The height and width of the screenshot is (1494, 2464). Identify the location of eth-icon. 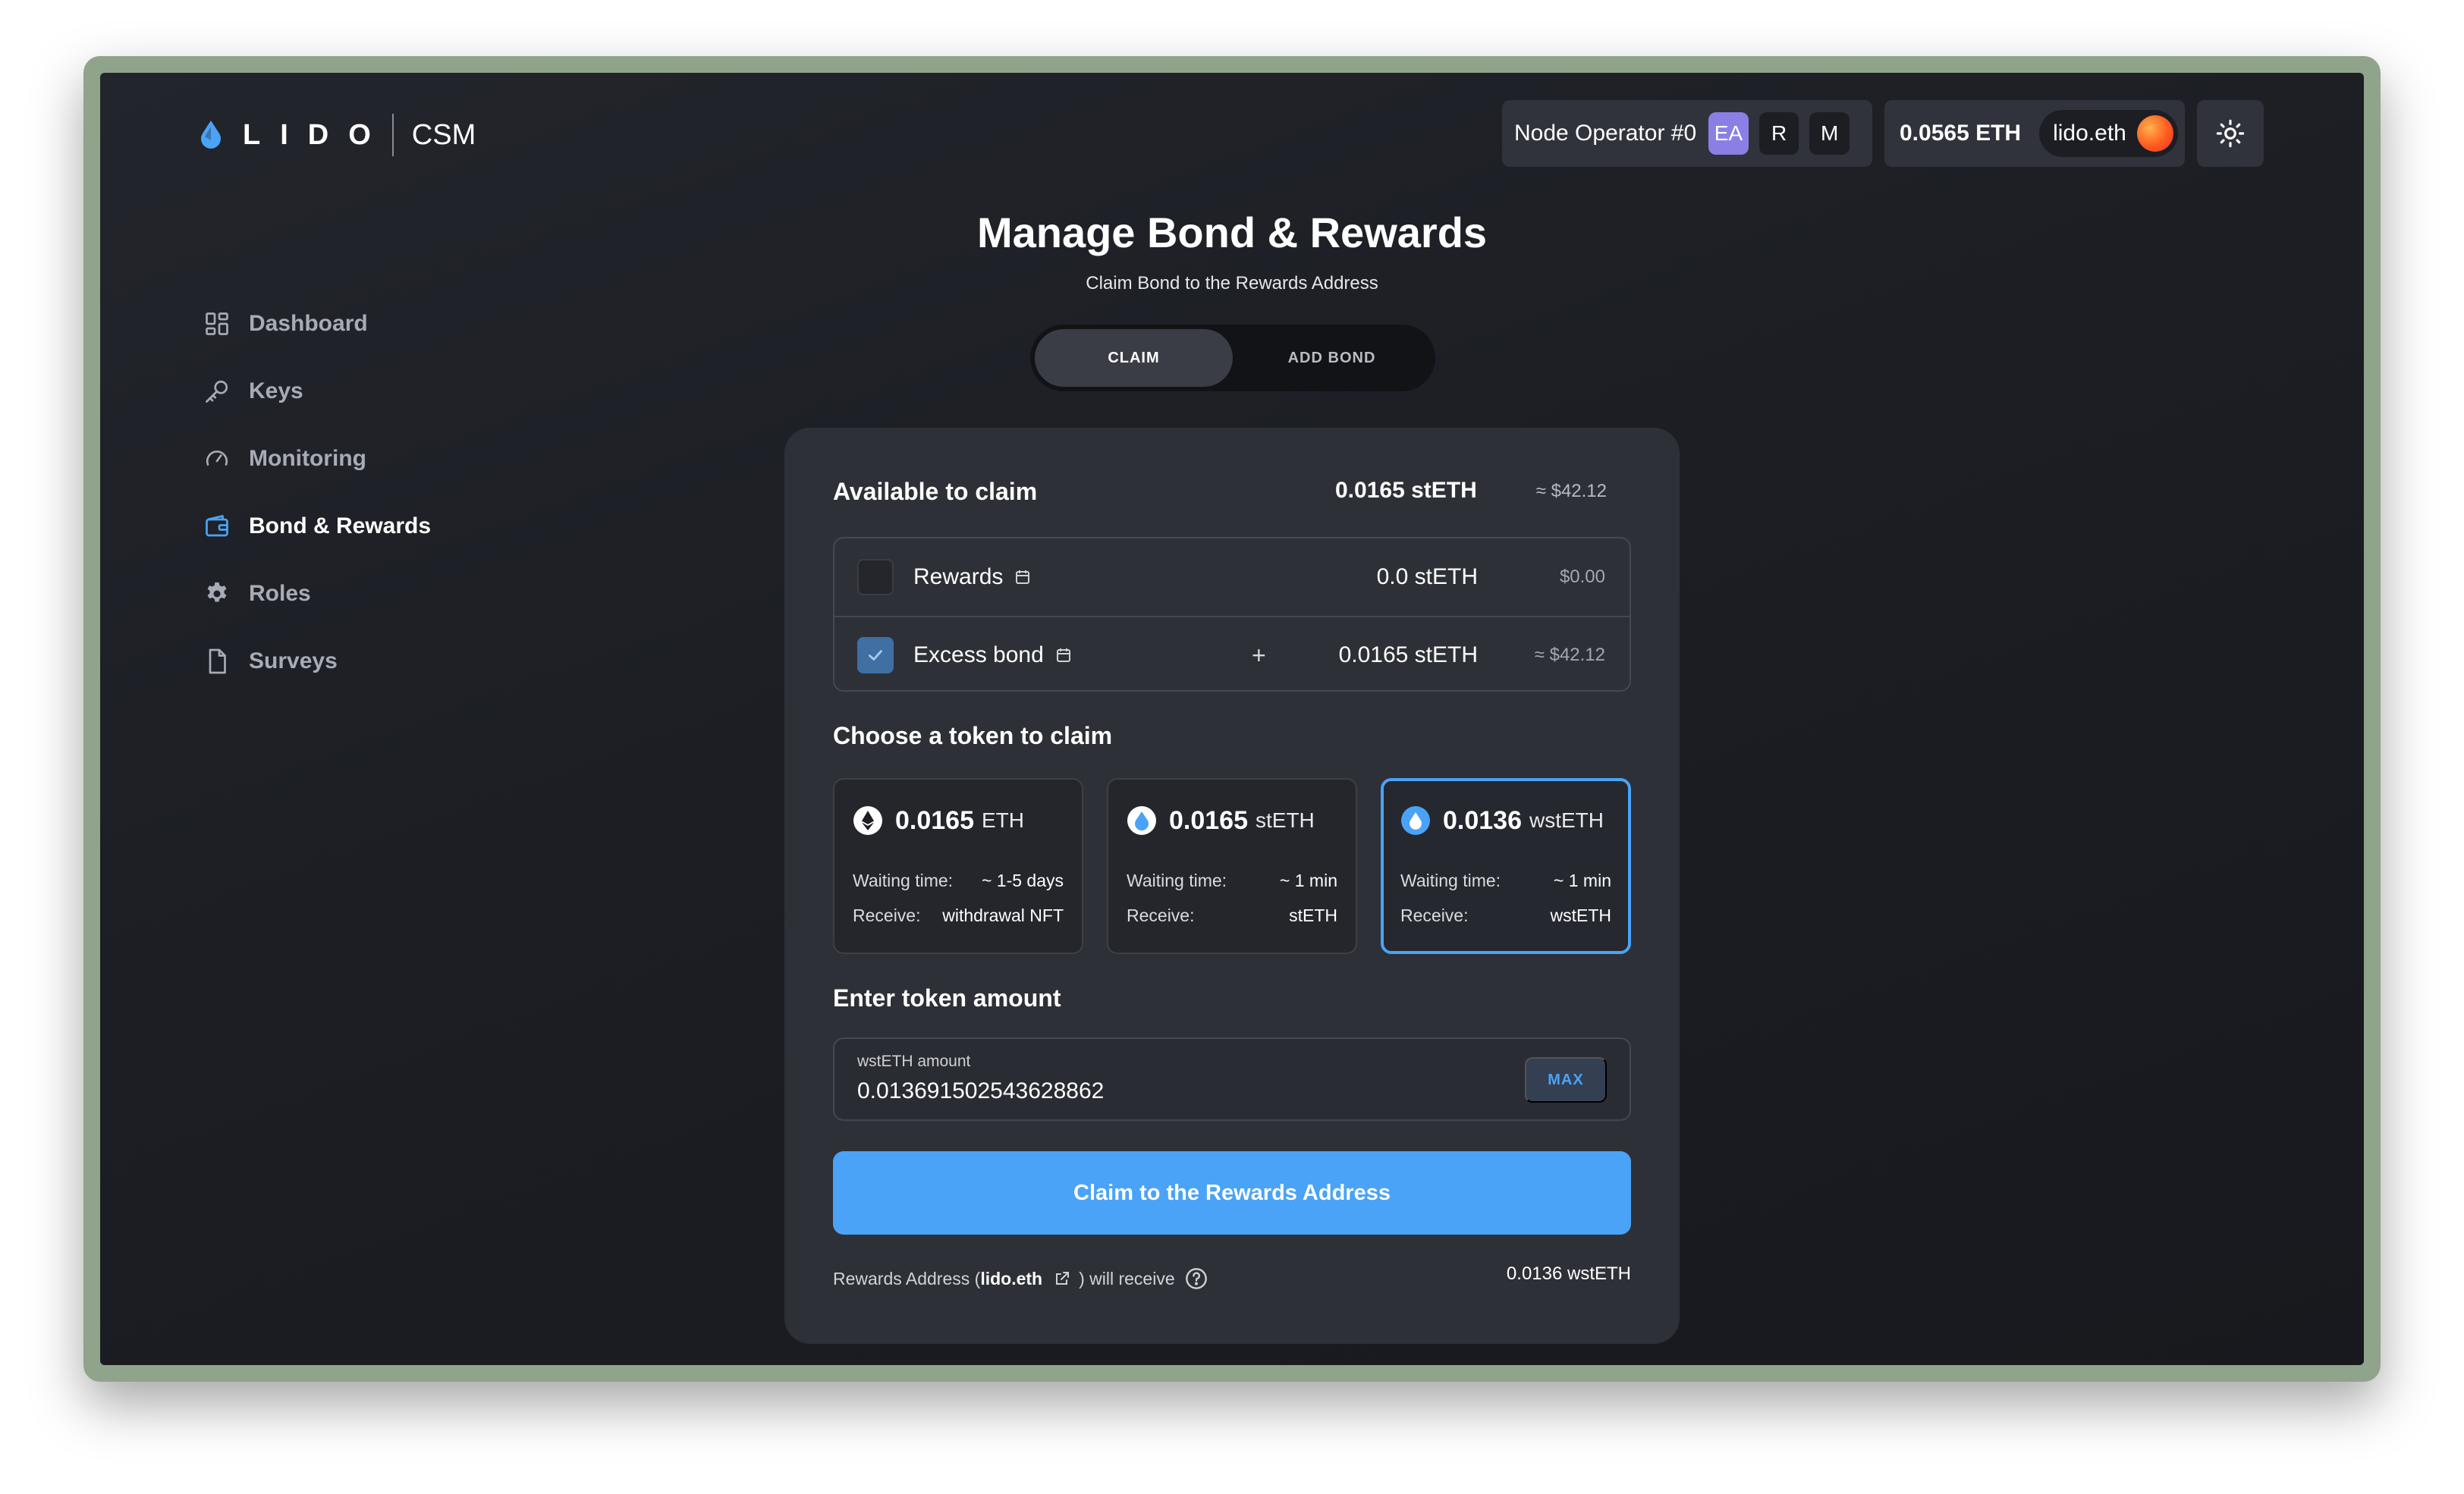
(867, 820).